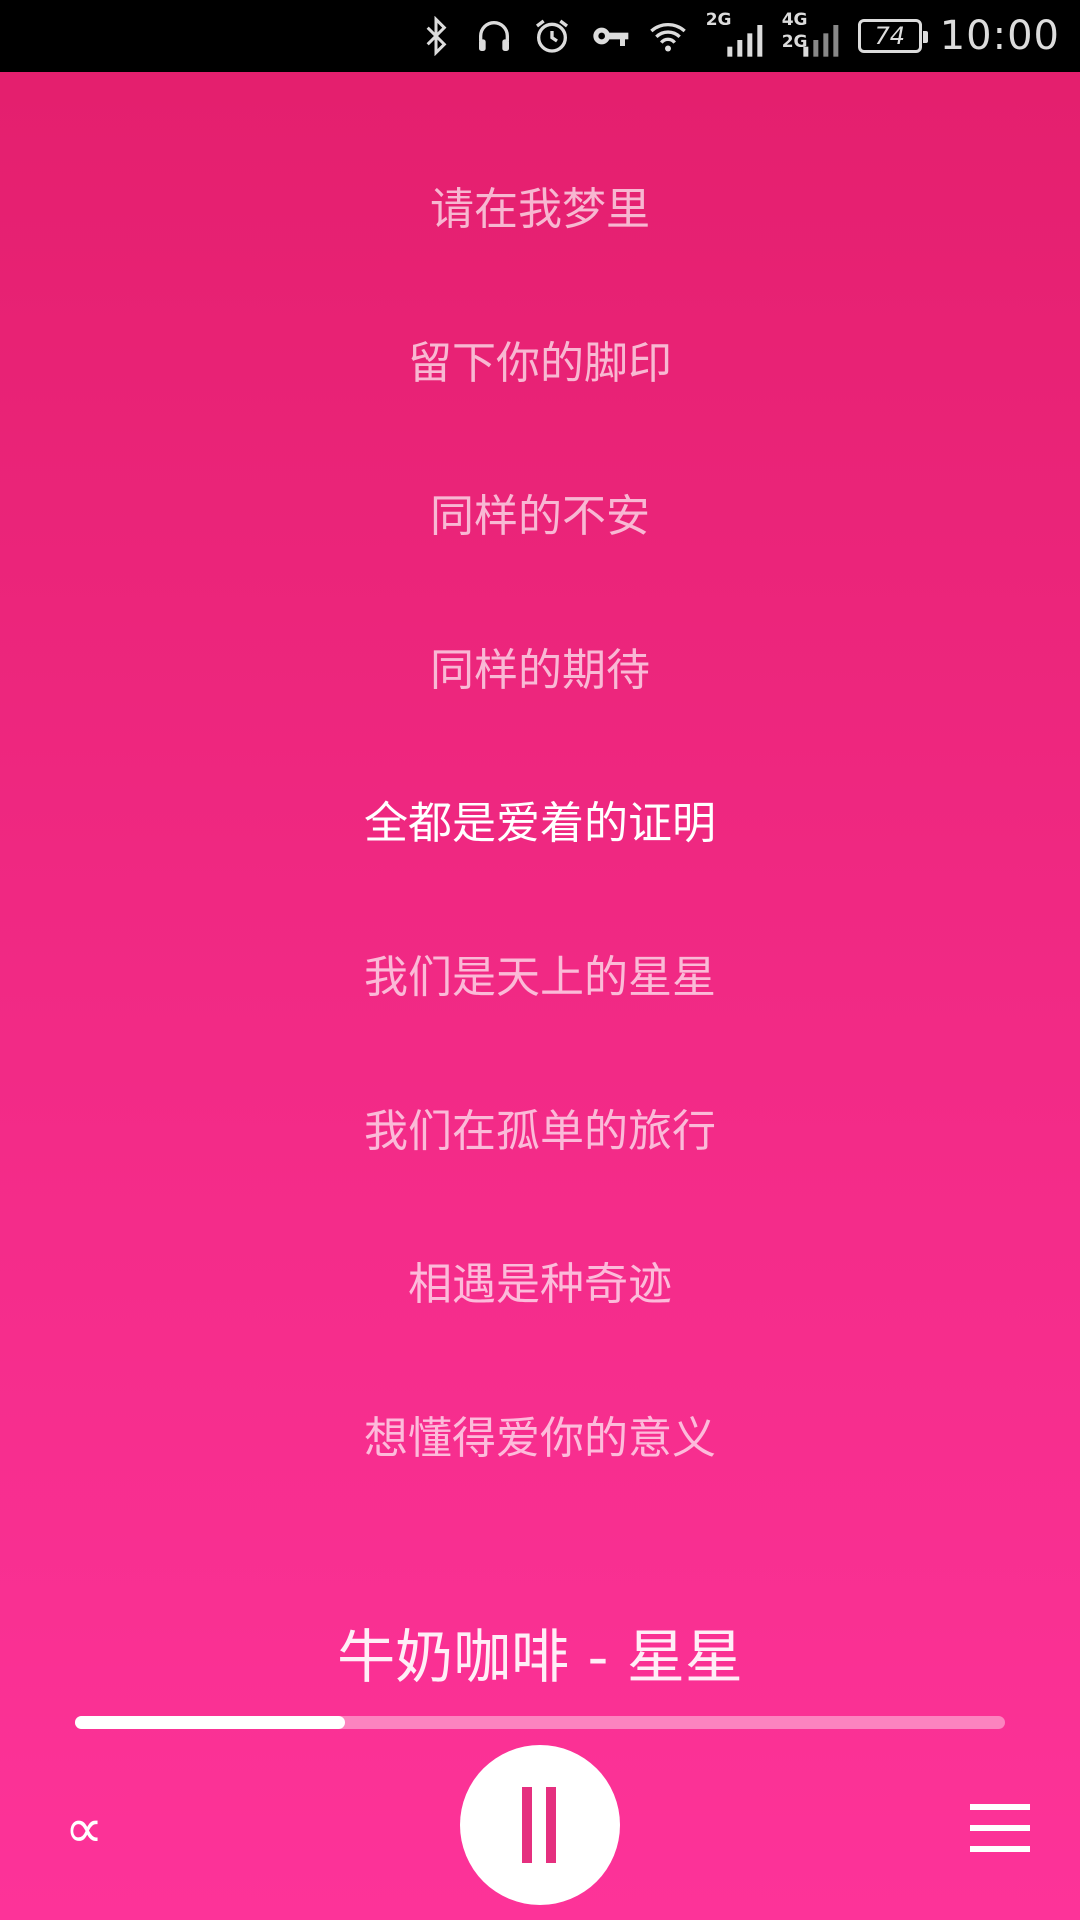 This screenshot has width=1080, height=1920. I want to click on bluetooth-icon, so click(436, 36).